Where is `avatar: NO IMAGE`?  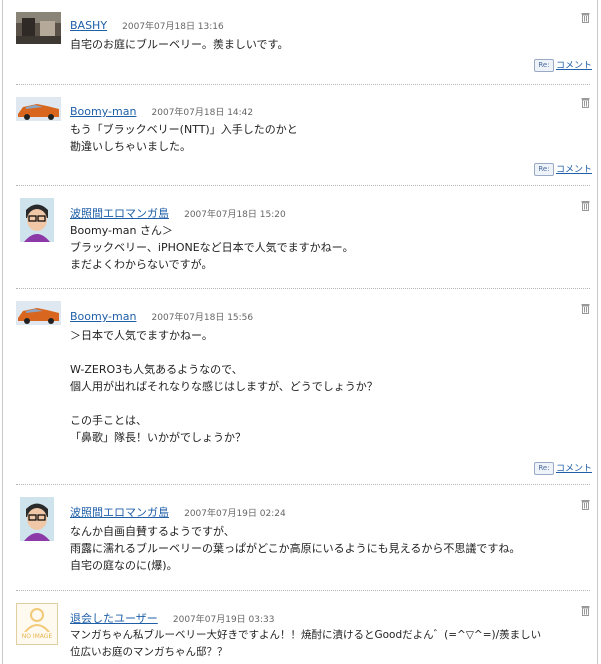 avatar: NO IMAGE is located at coordinates (37, 624).